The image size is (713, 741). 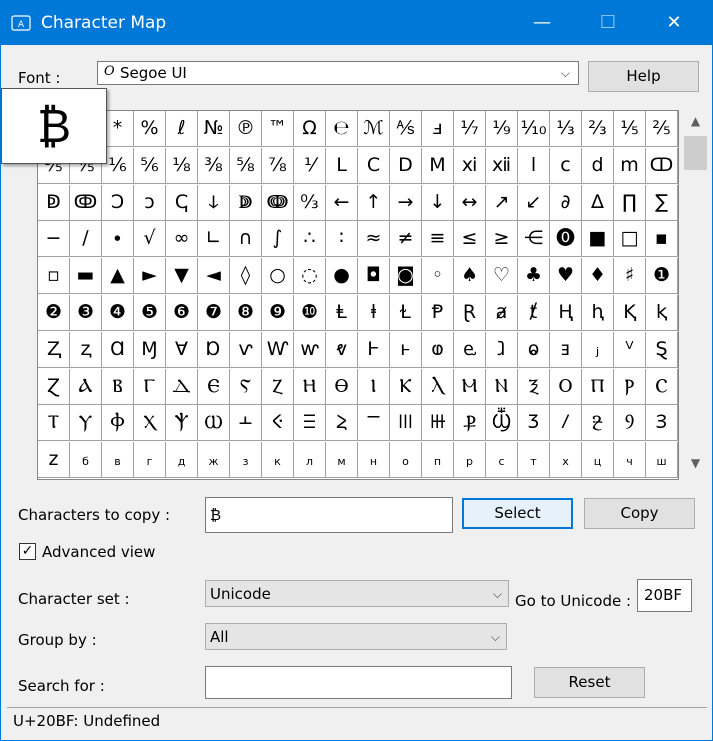 What do you see at coordinates (342, 202) in the screenshot?
I see `character-cell: ←` at bounding box center [342, 202].